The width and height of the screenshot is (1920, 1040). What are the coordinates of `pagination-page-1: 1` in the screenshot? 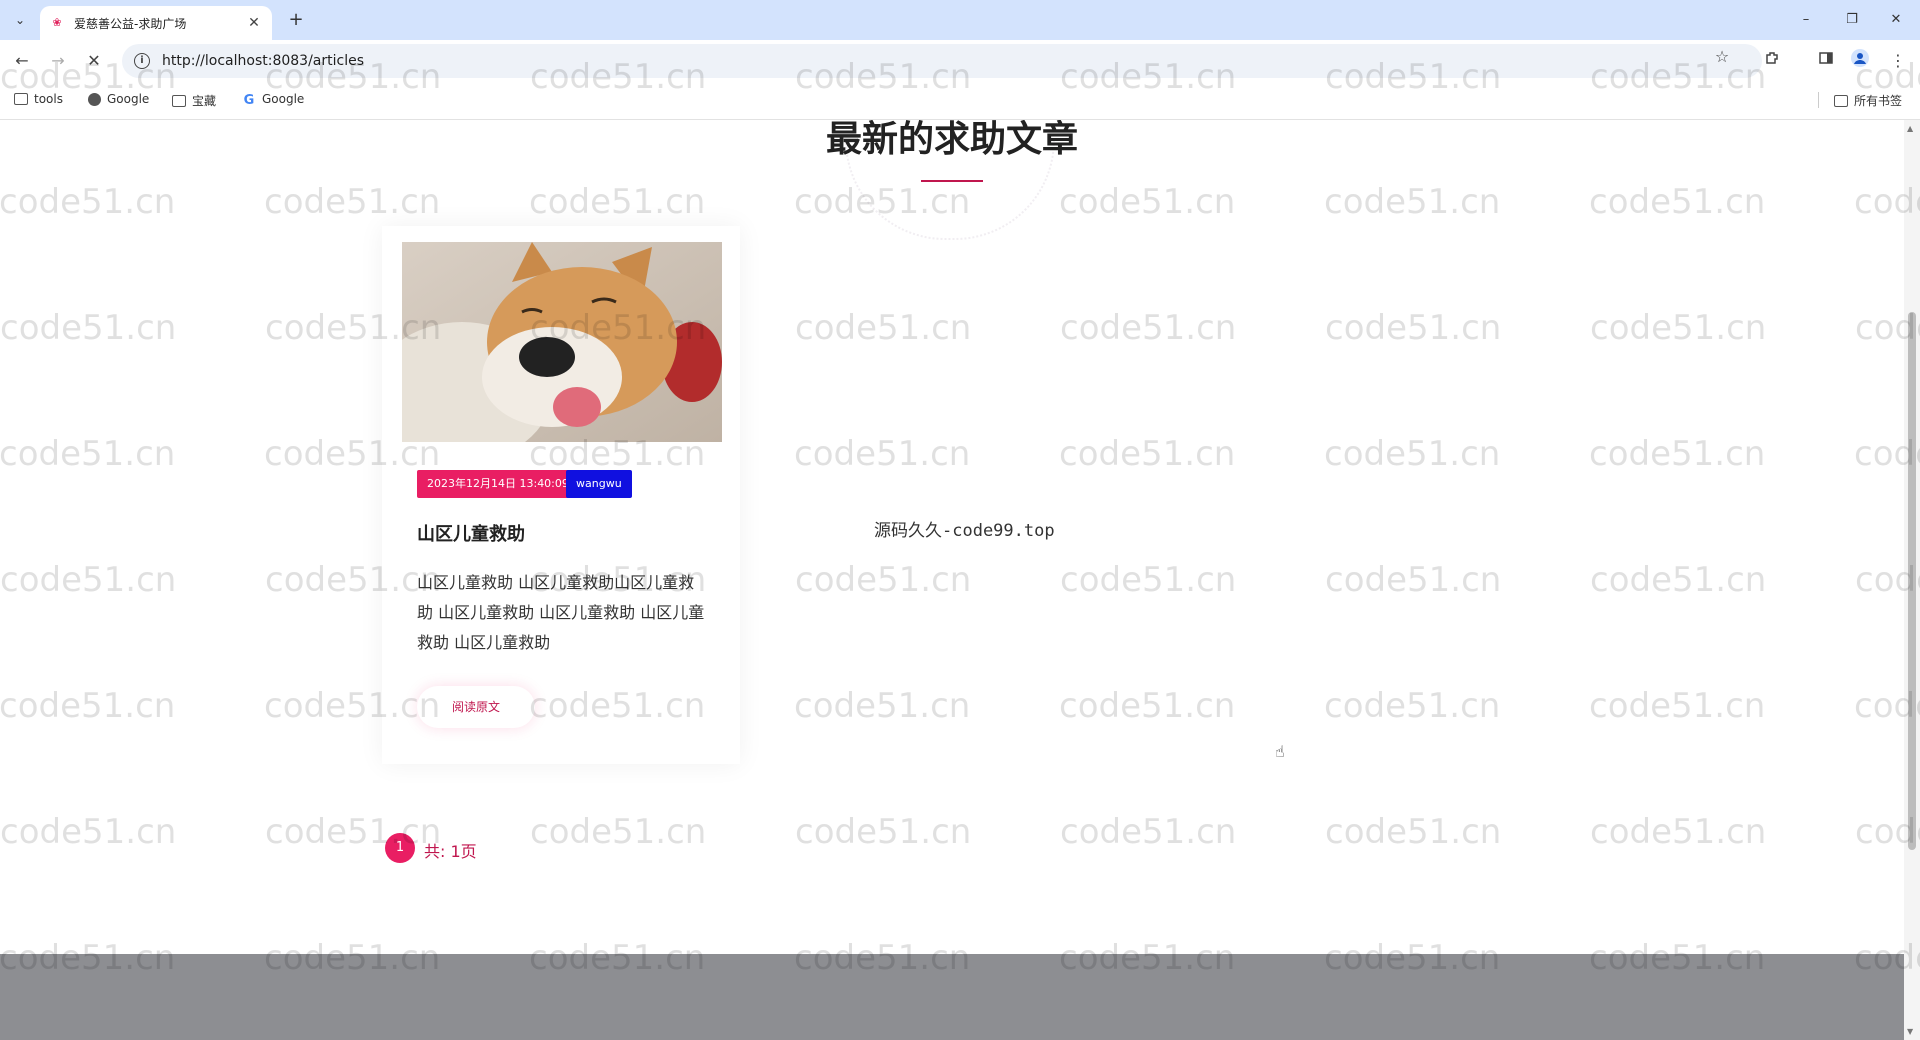 It's located at (400, 848).